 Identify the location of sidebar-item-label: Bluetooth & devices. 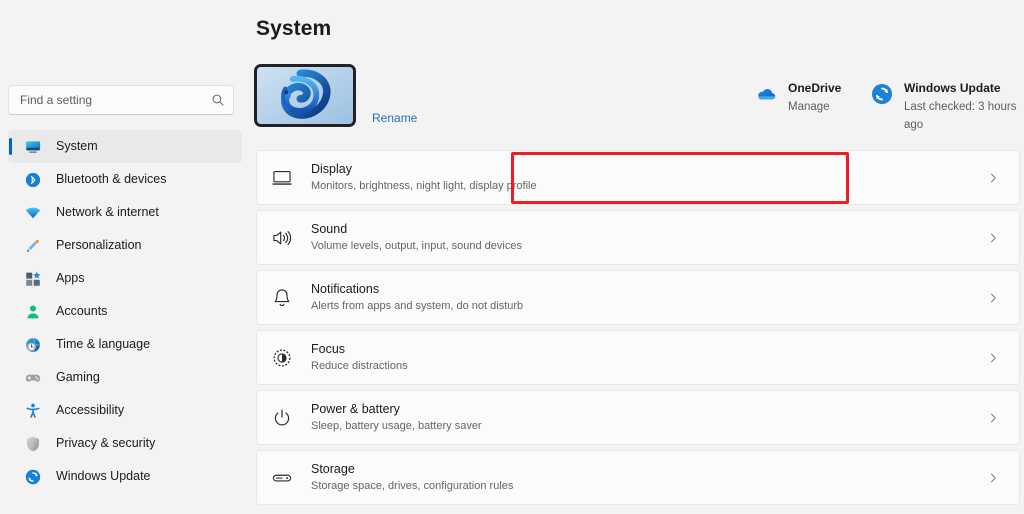
(111, 179).